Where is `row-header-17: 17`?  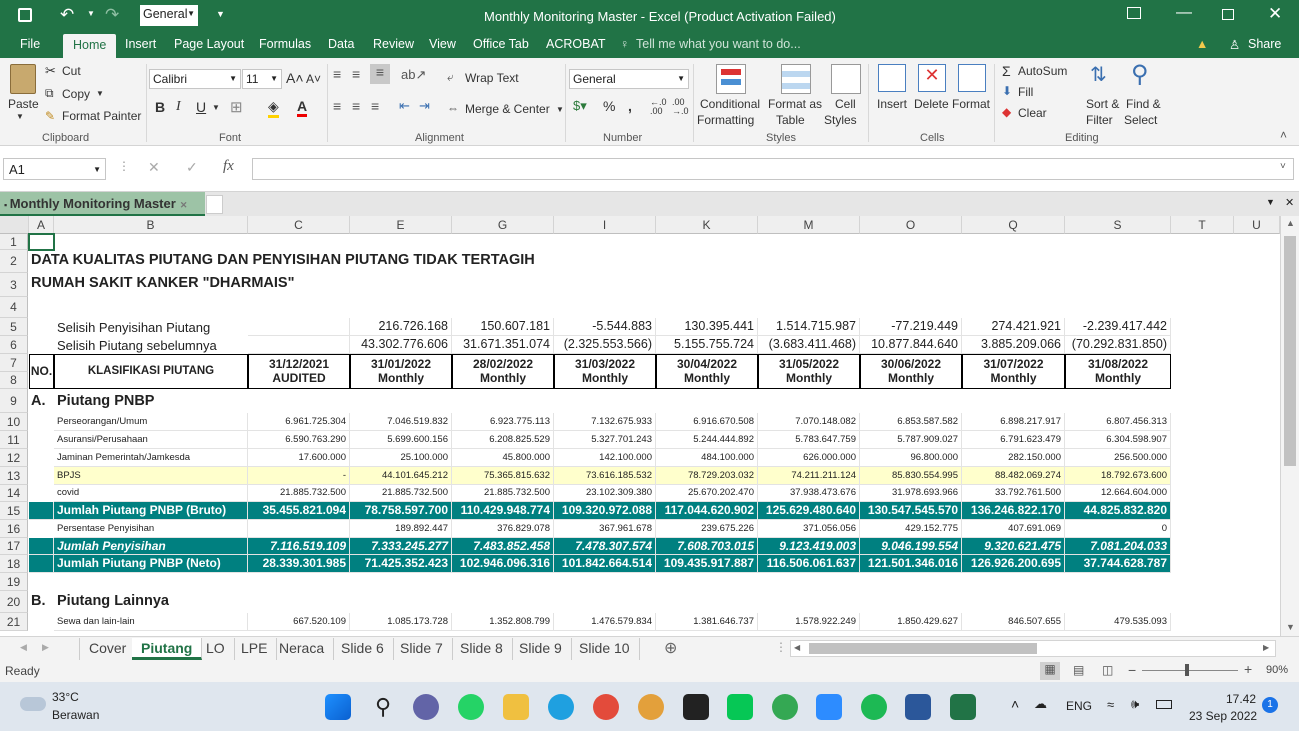
row-header-17: 17 is located at coordinates (14, 546).